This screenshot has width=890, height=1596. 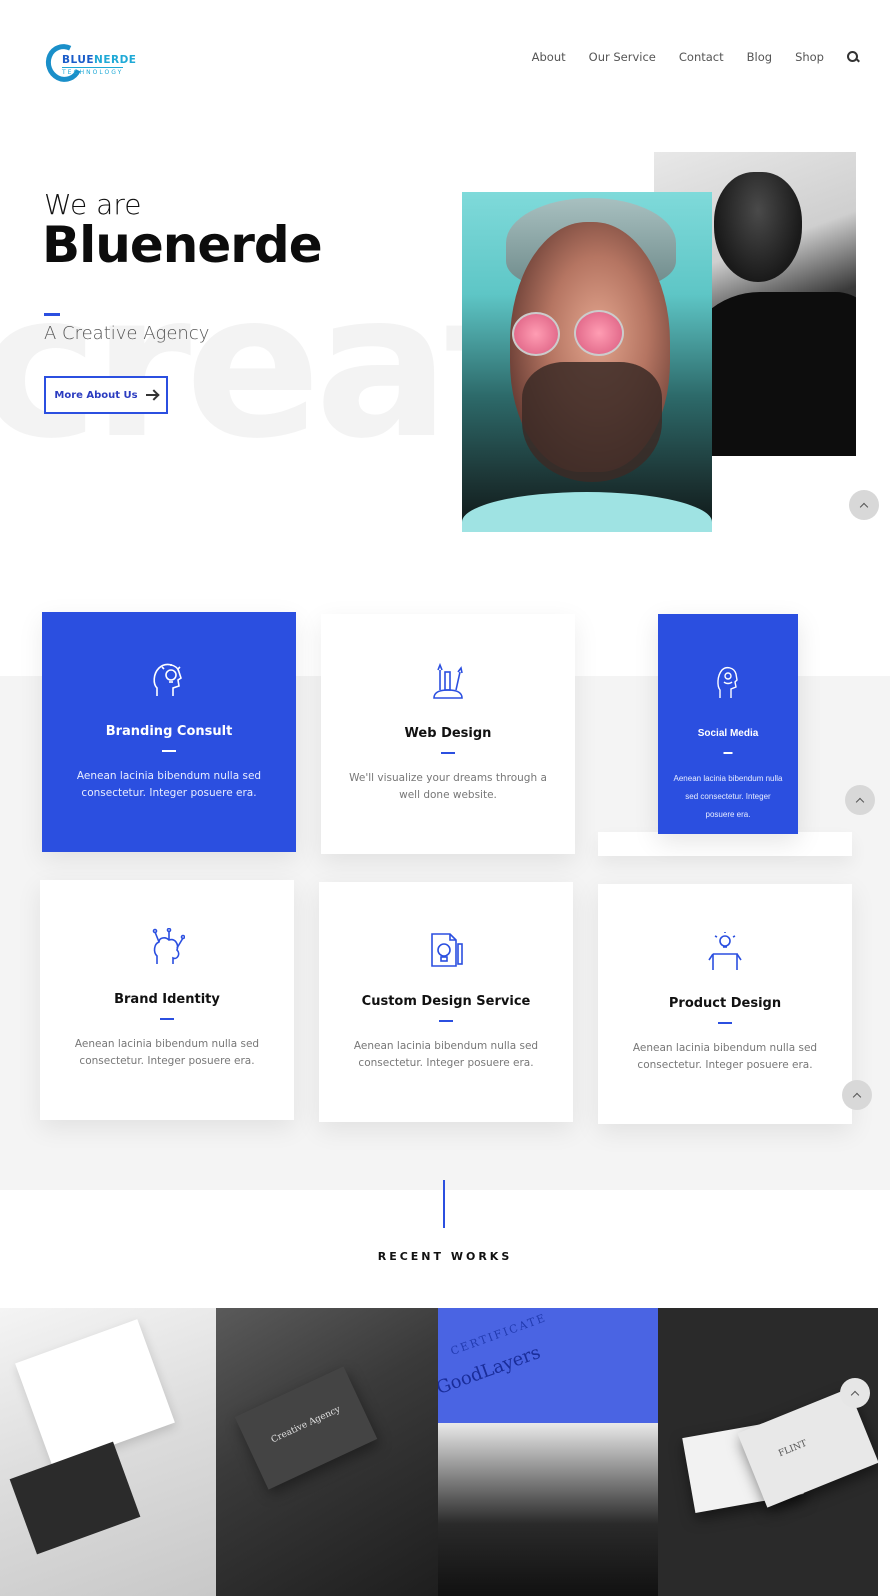 I want to click on nav-blog: Blog, so click(x=759, y=57).